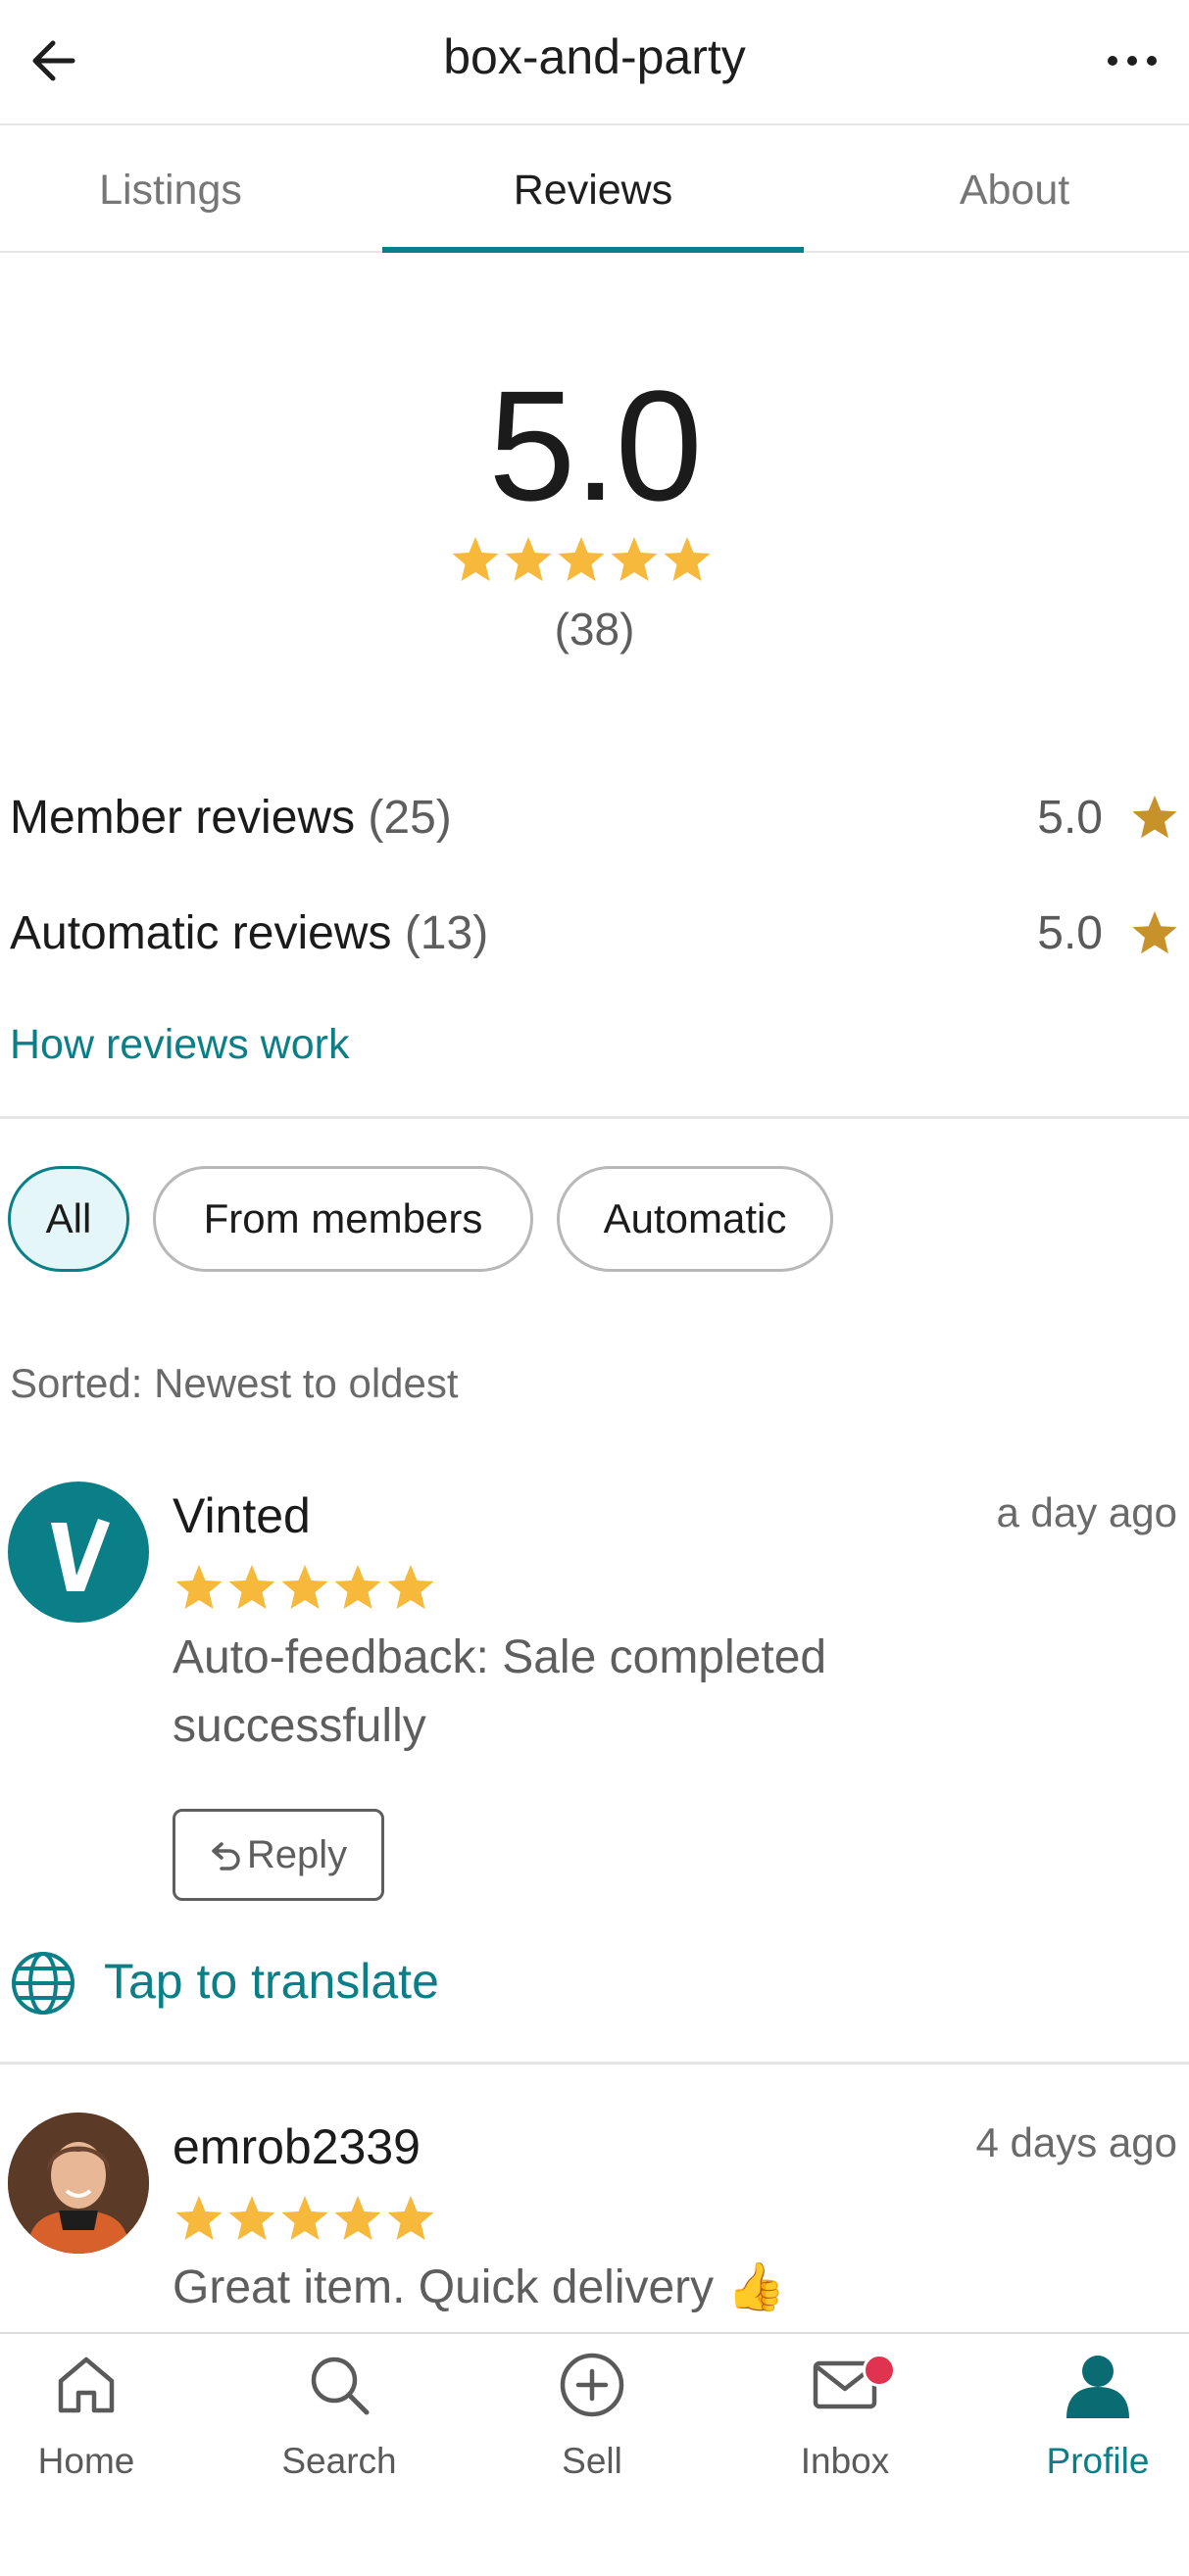 This screenshot has width=1189, height=2576. I want to click on automatic-reviews-score: 5.0, so click(1070, 933).